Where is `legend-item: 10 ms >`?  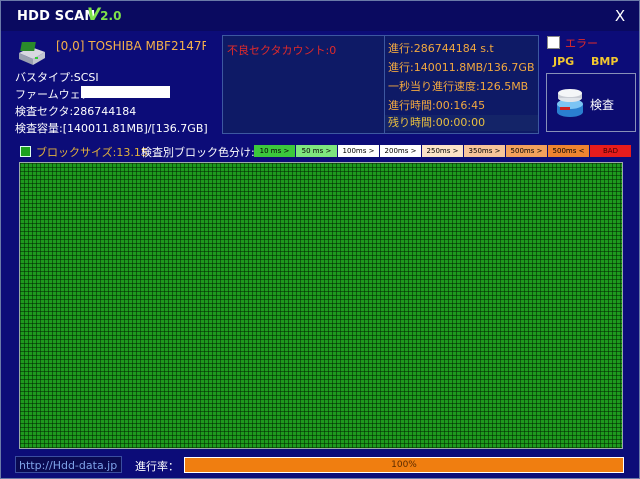
legend-item: 10 ms > is located at coordinates (275, 151).